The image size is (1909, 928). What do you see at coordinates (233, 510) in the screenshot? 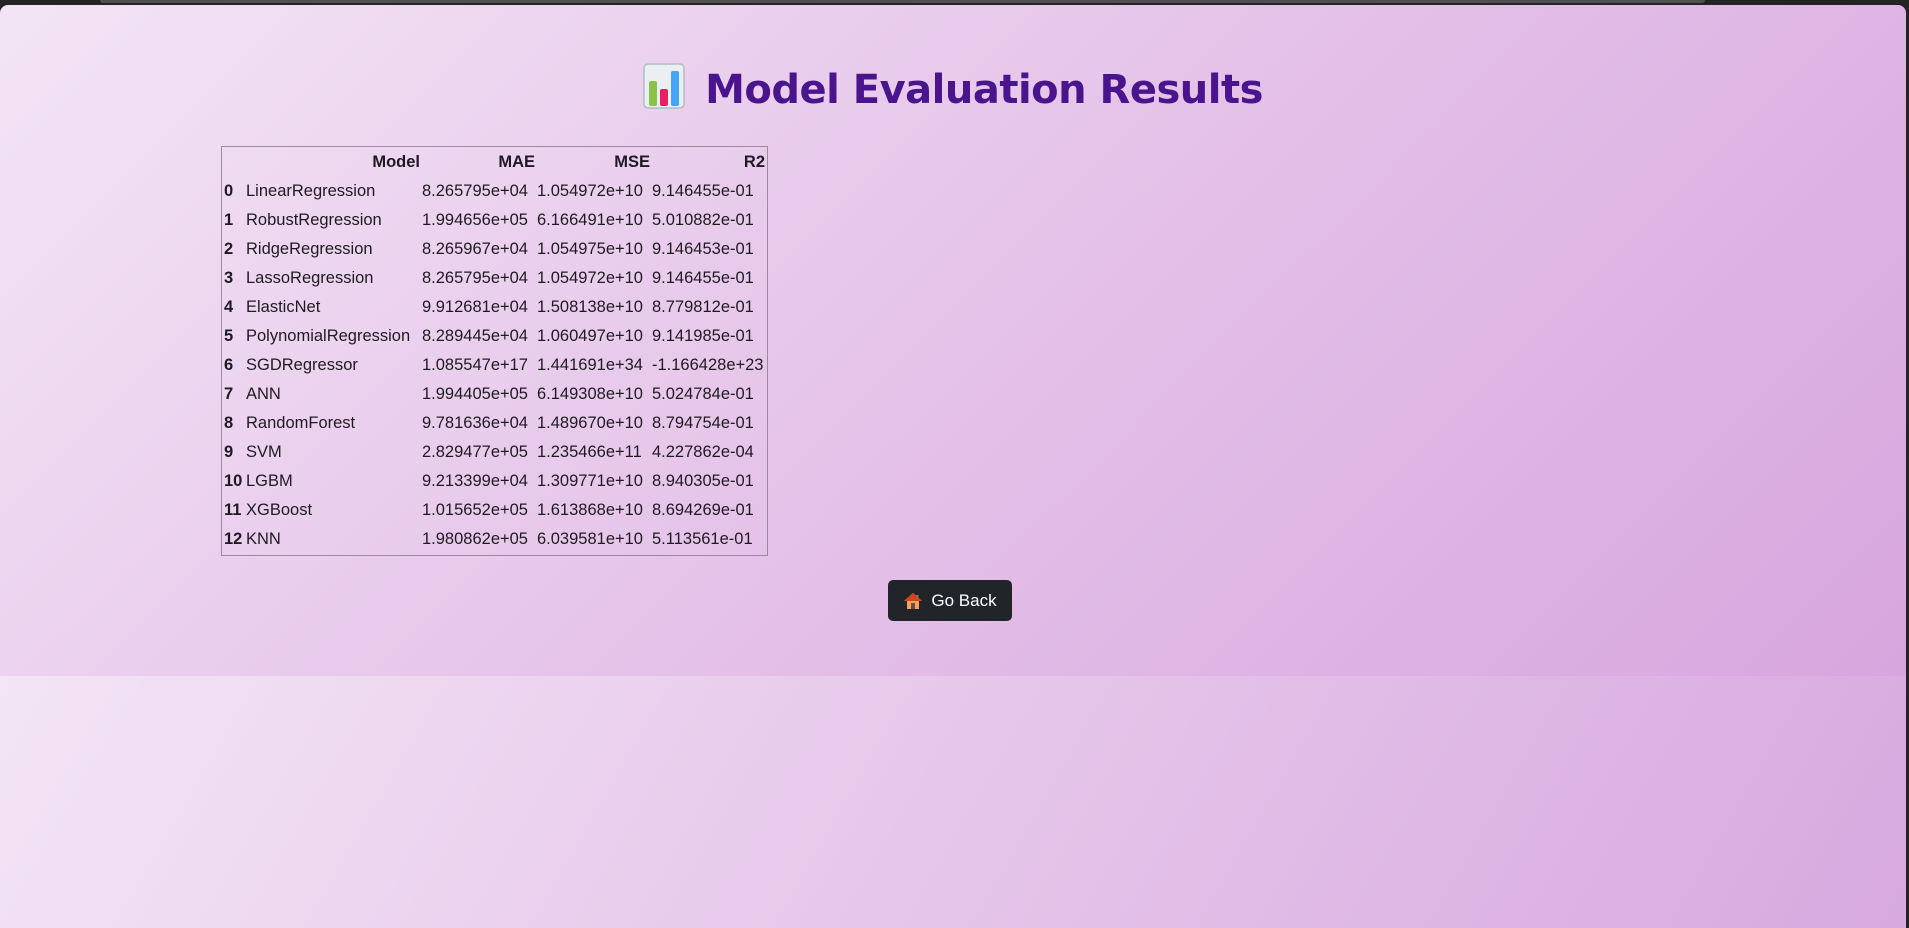
I see `row-index: 11` at bounding box center [233, 510].